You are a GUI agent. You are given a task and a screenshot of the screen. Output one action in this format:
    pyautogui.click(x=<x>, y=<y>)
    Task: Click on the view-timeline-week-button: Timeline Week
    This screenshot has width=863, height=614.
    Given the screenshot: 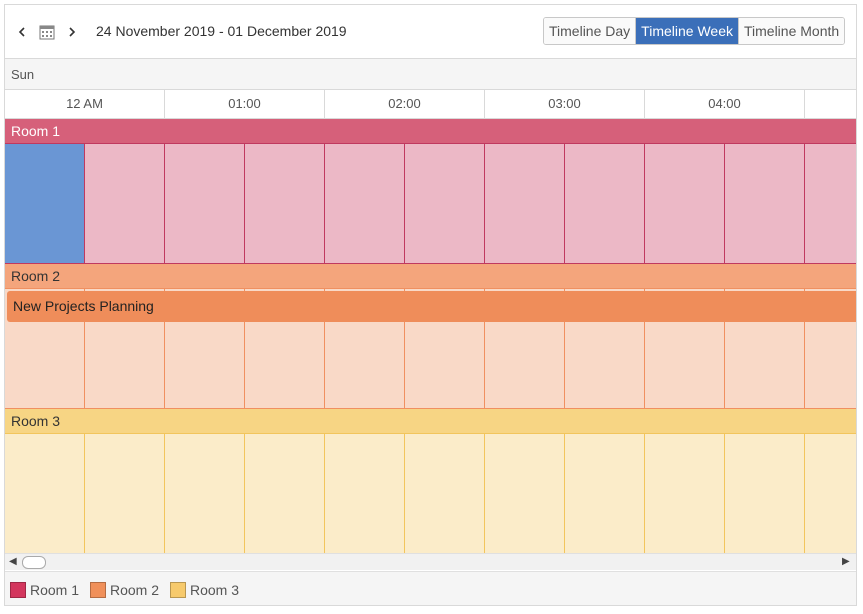 What is the action you would take?
    pyautogui.click(x=687, y=31)
    